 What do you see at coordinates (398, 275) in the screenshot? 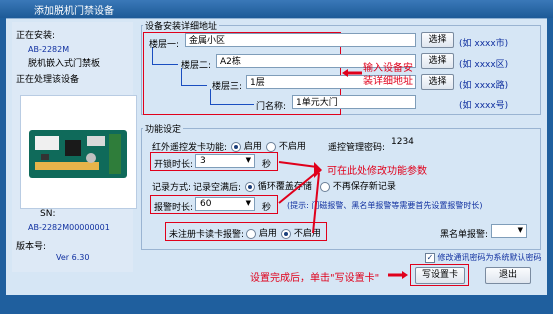
I see `arrow-right-icon` at bounding box center [398, 275].